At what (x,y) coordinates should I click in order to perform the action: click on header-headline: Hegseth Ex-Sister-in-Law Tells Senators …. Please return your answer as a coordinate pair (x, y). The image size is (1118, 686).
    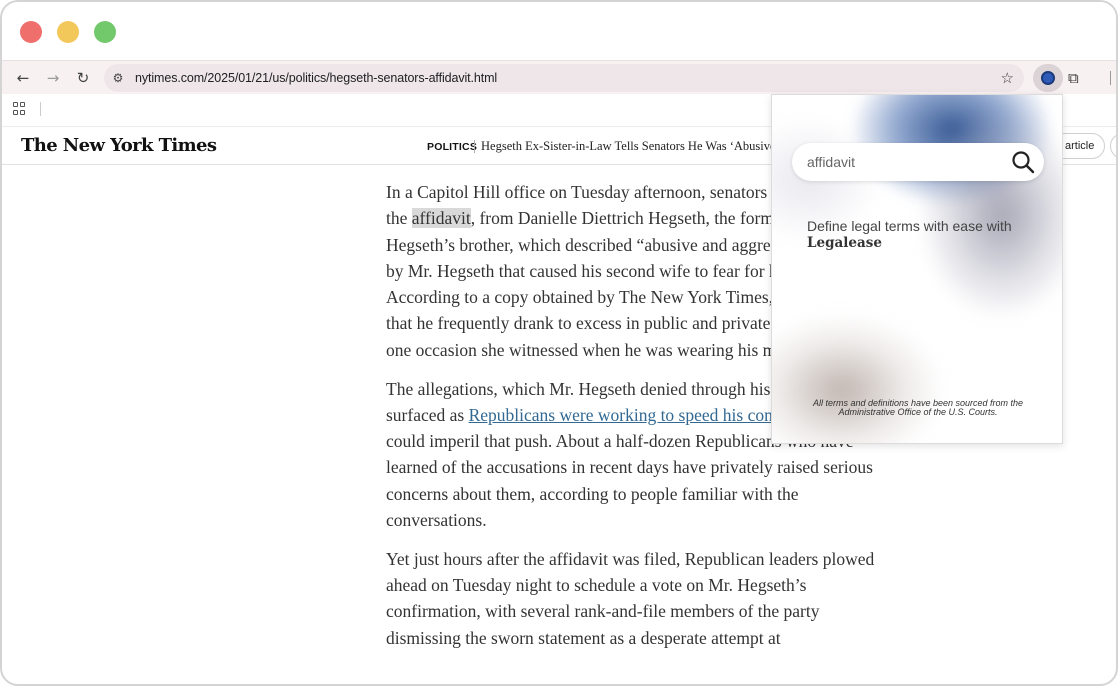
    Looking at the image, I should click on (631, 146).